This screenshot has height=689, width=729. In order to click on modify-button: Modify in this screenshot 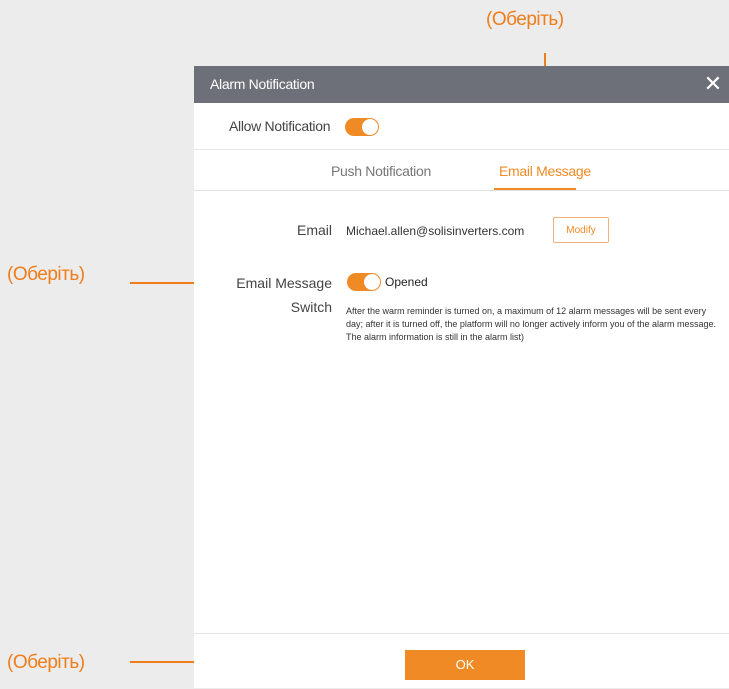, I will do `click(581, 230)`.